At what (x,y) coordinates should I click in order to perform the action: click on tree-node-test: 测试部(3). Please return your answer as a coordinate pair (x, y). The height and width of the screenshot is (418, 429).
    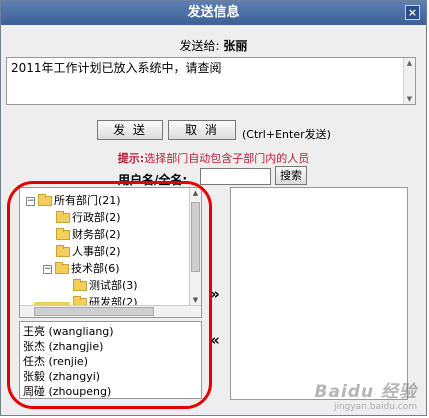
    Looking at the image, I should click on (105, 285).